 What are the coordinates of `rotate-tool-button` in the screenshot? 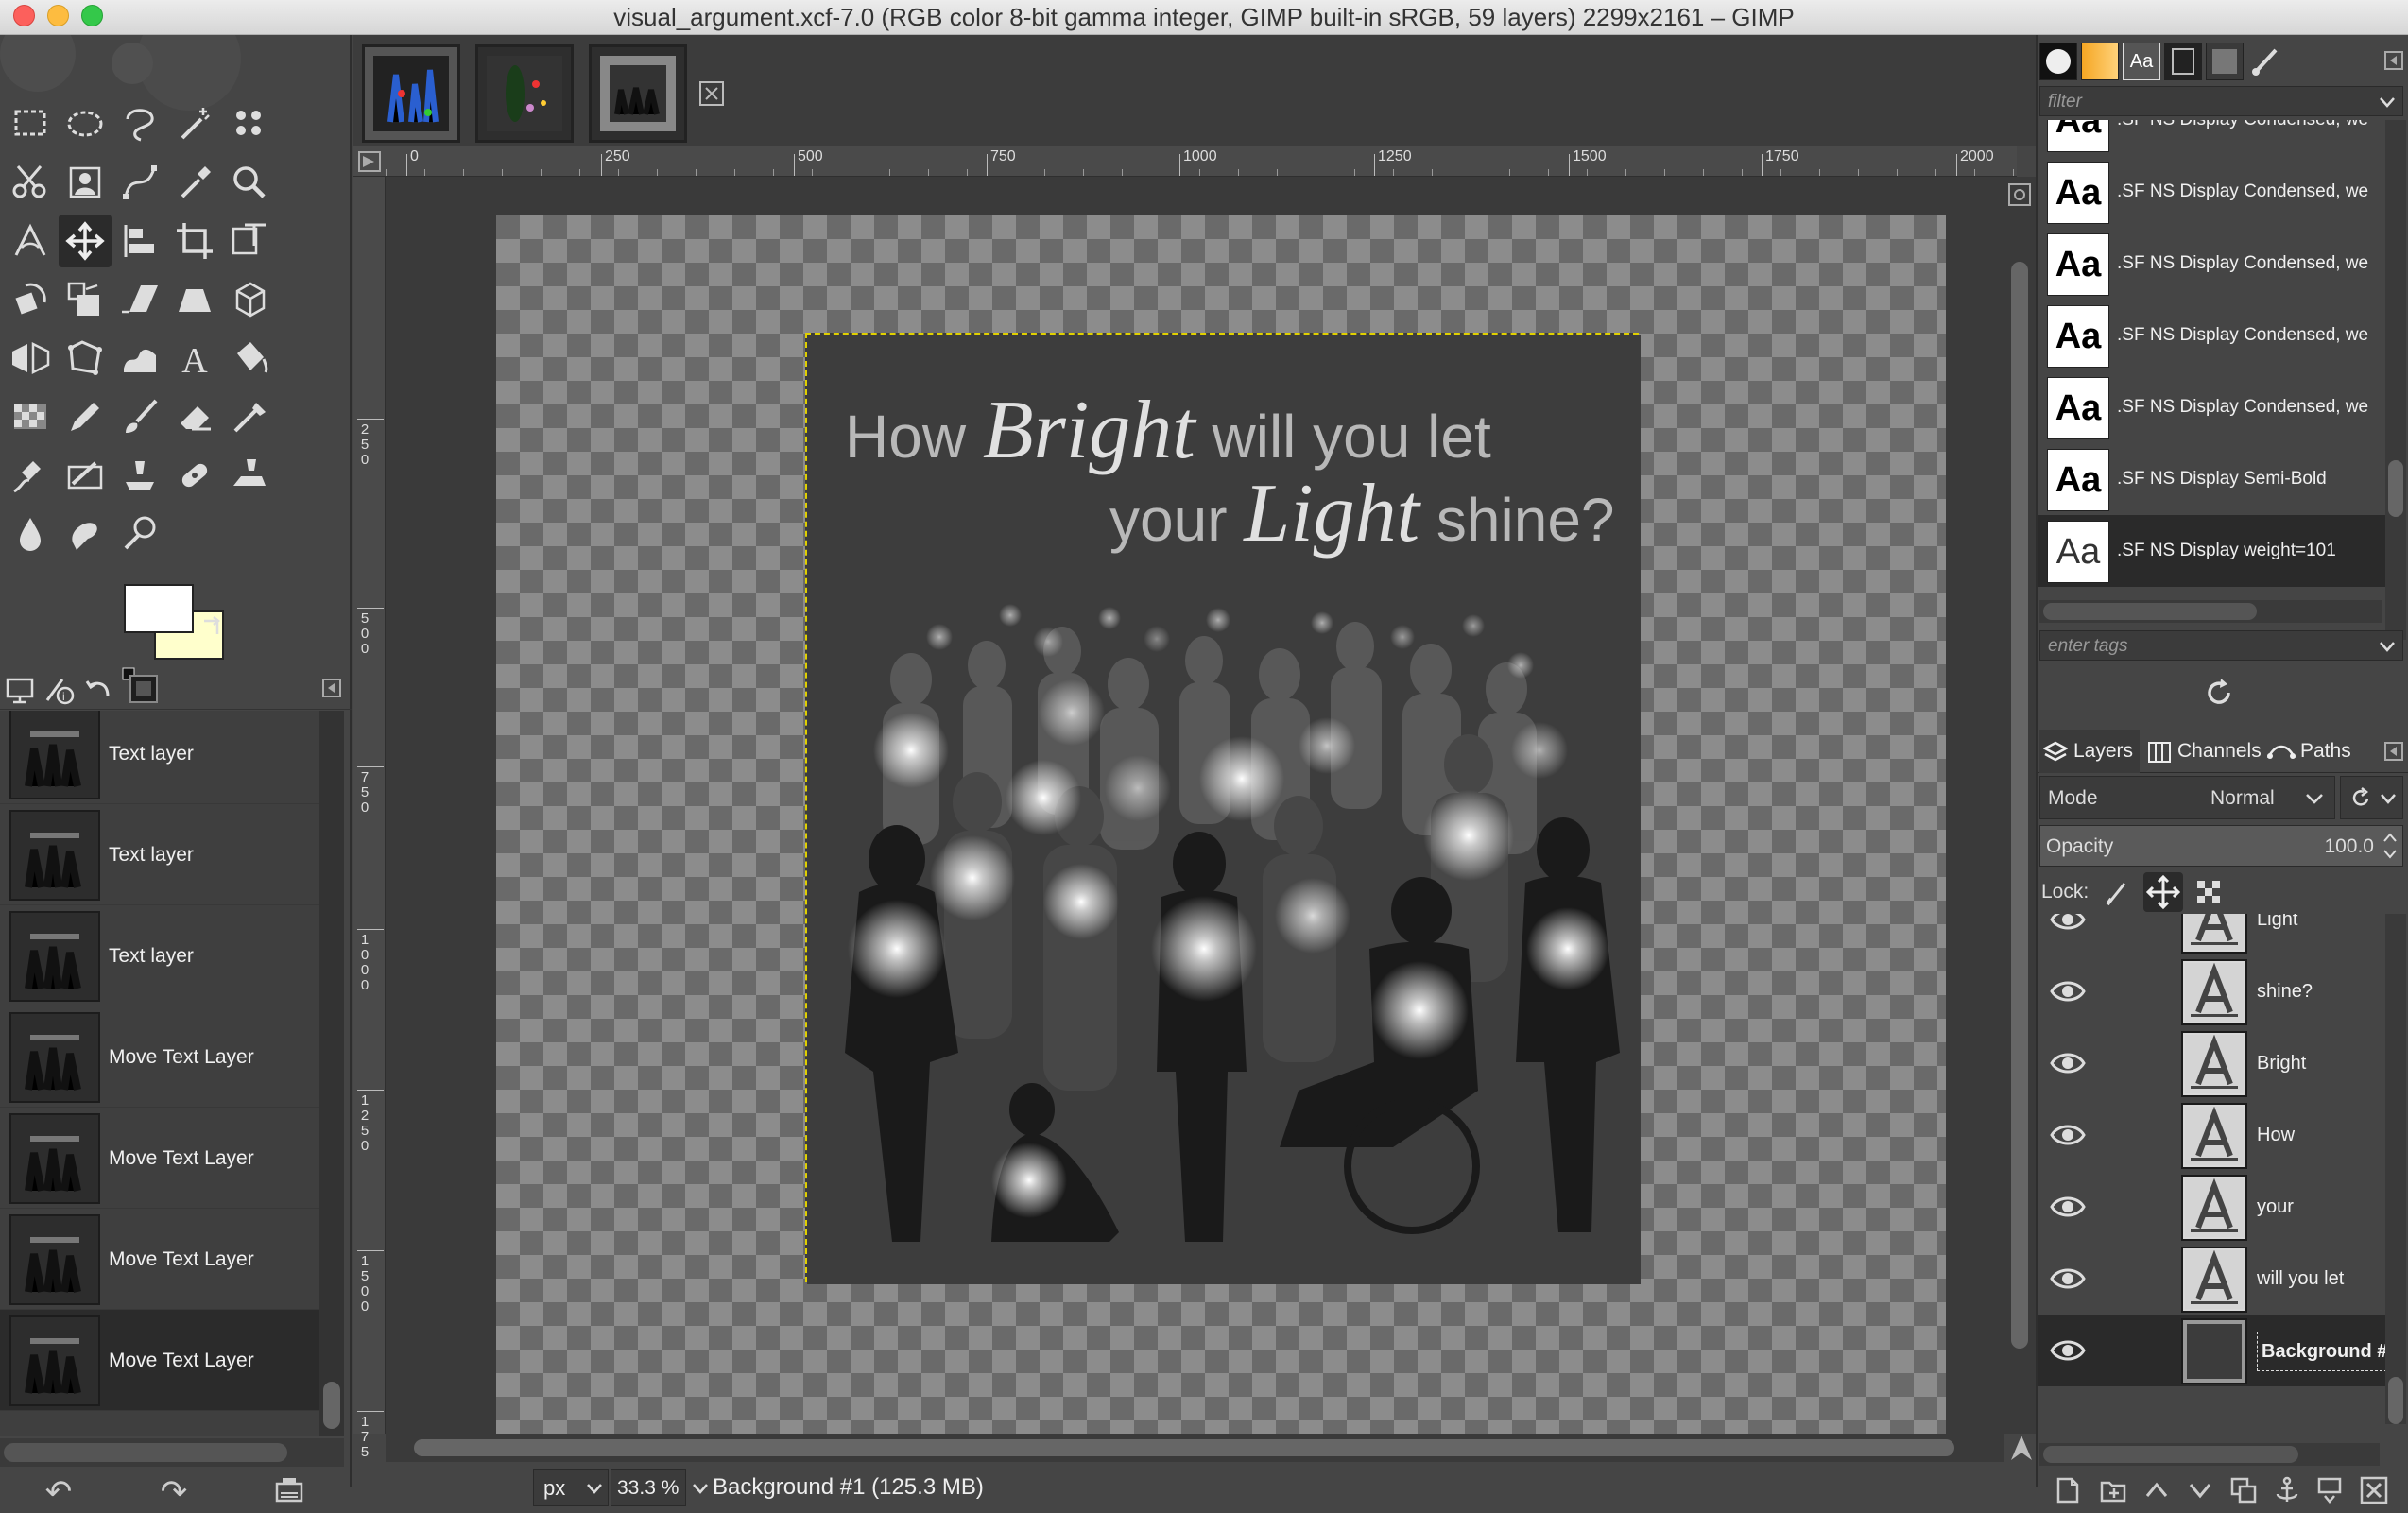 It's located at (30, 299).